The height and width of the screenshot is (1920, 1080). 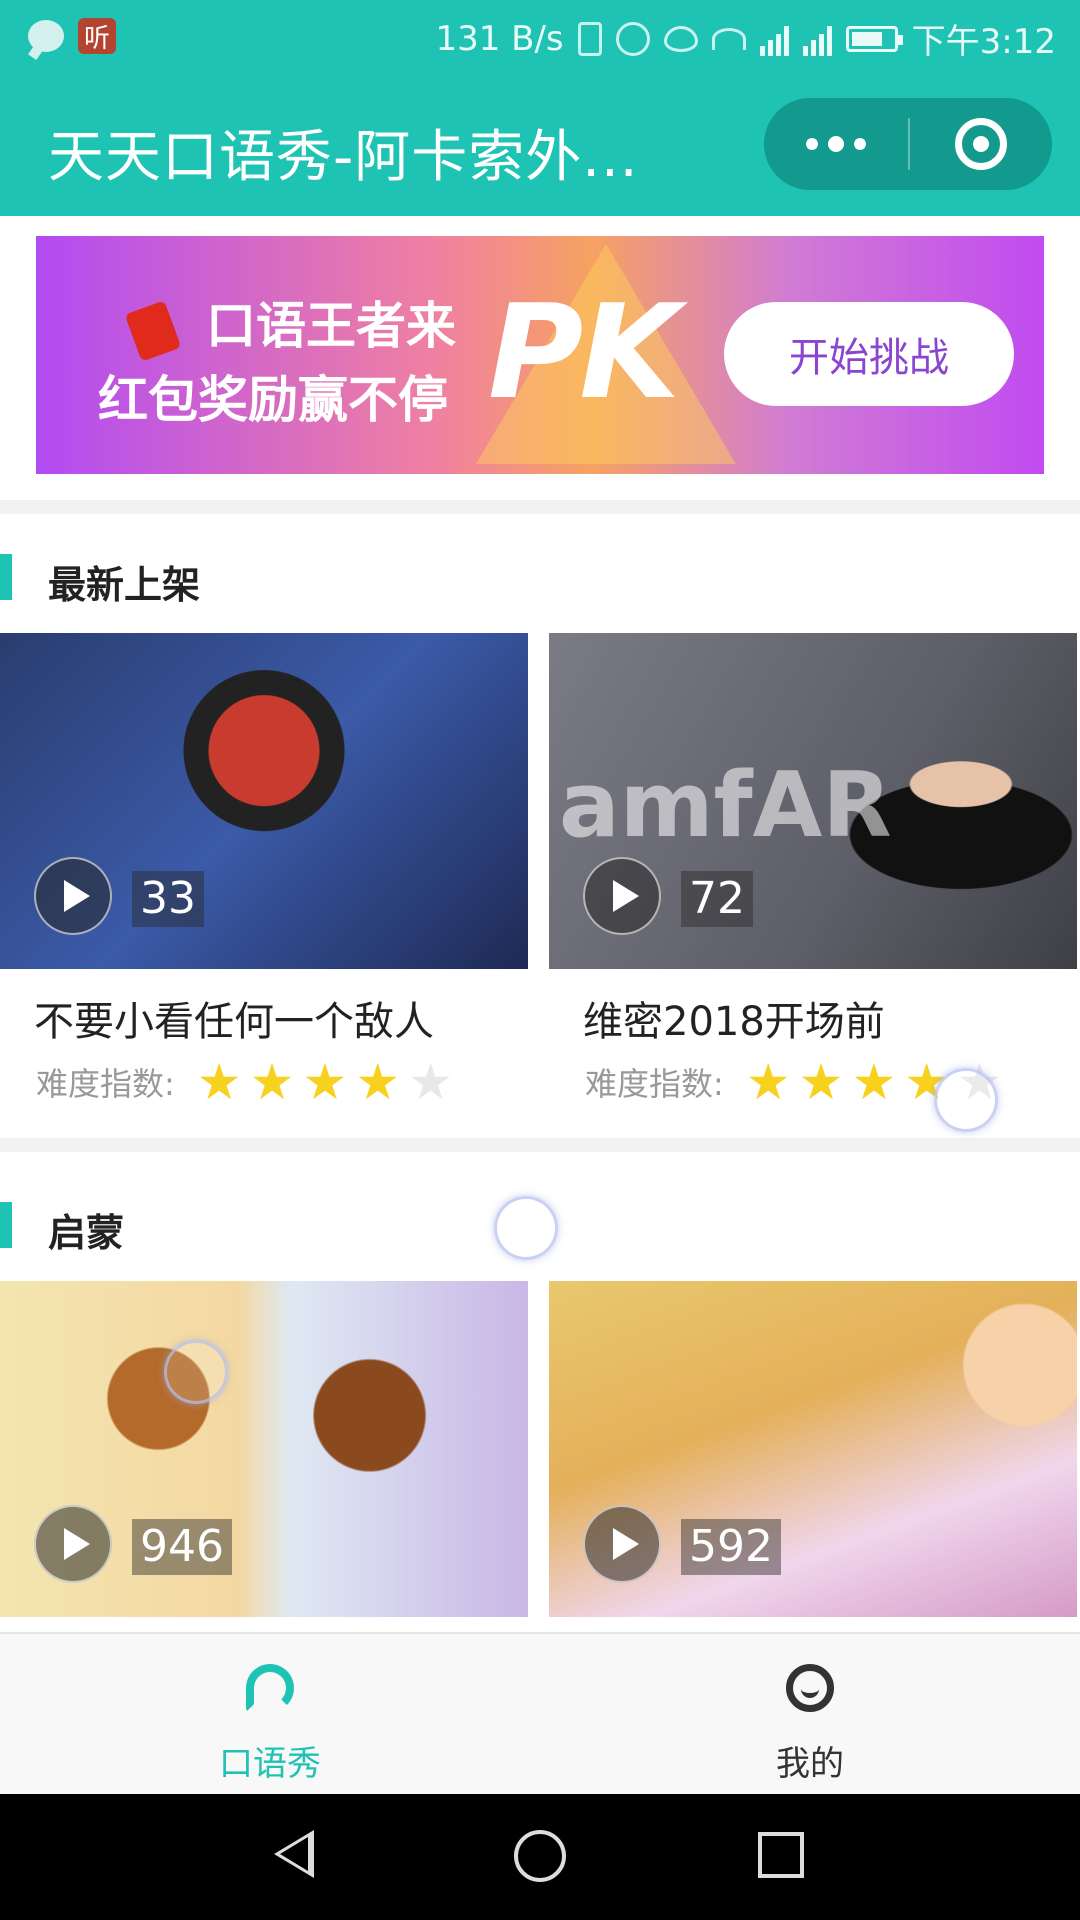 I want to click on play-count: 72, so click(x=717, y=899).